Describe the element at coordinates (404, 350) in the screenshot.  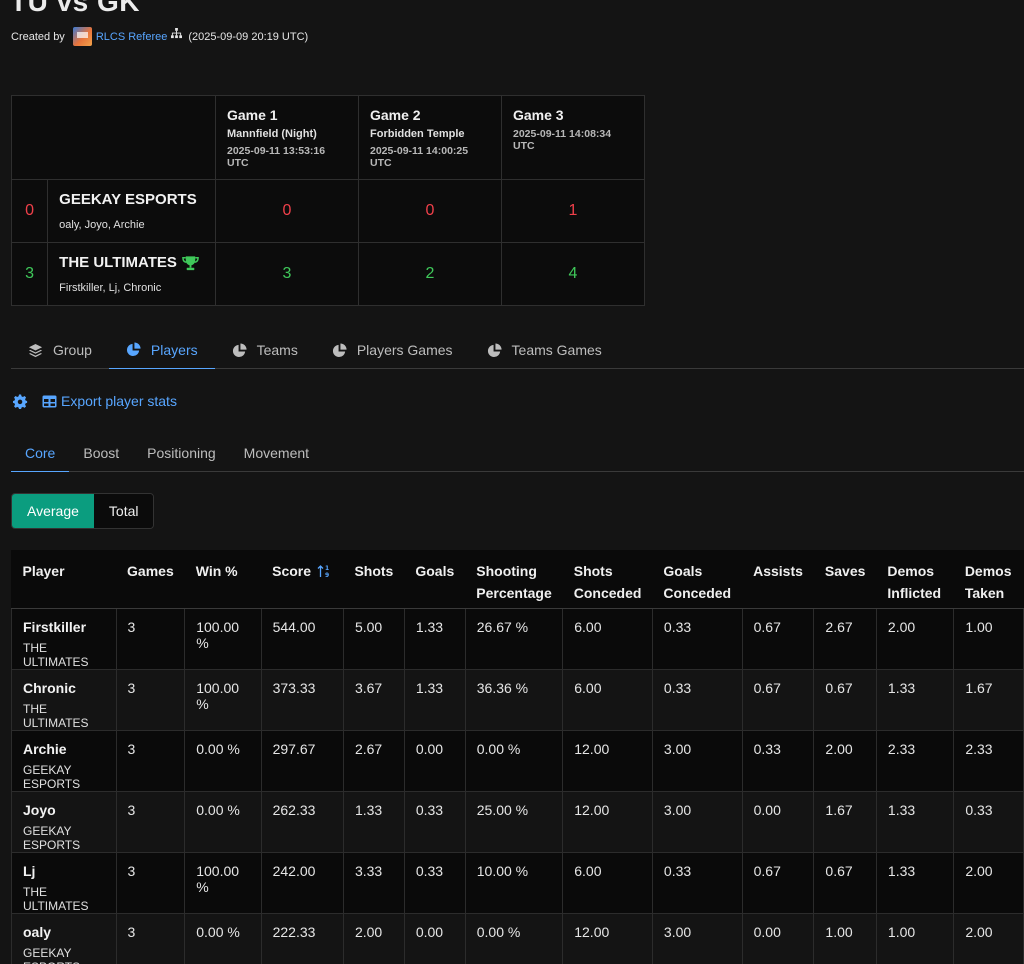
I see `tab-label: Players Games` at that location.